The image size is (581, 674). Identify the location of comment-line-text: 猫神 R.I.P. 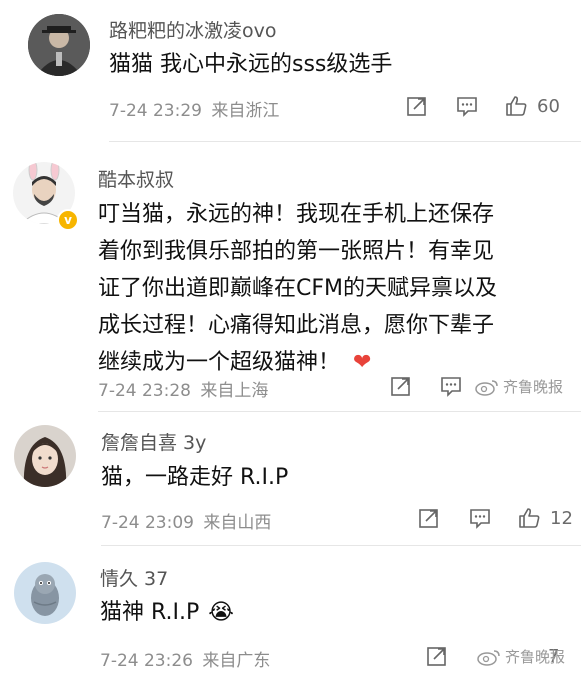
(150, 612).